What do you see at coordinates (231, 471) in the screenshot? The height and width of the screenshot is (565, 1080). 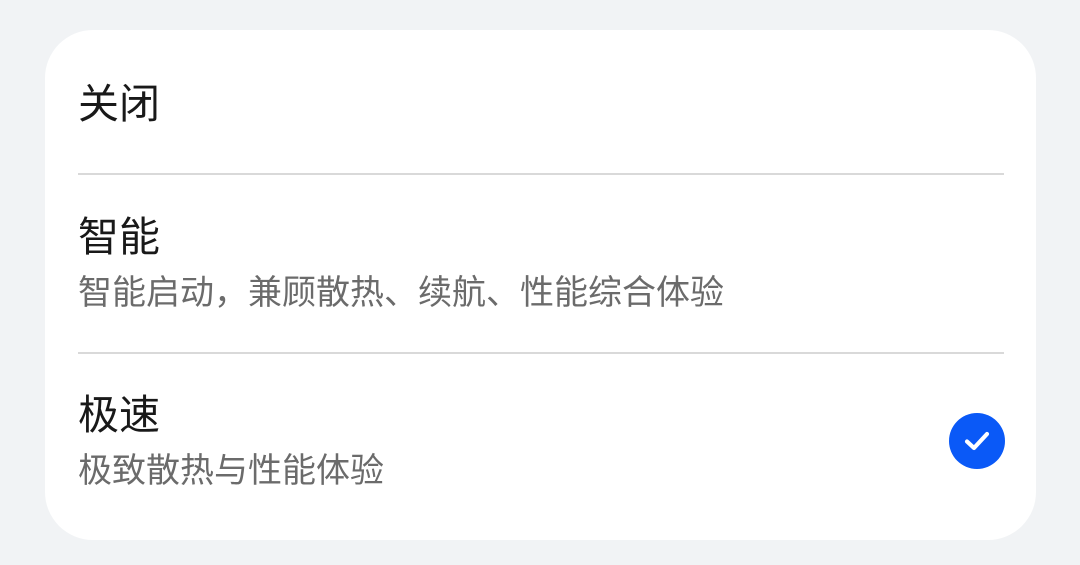 I see `option-turbo-description: 极致散热与性能体验` at bounding box center [231, 471].